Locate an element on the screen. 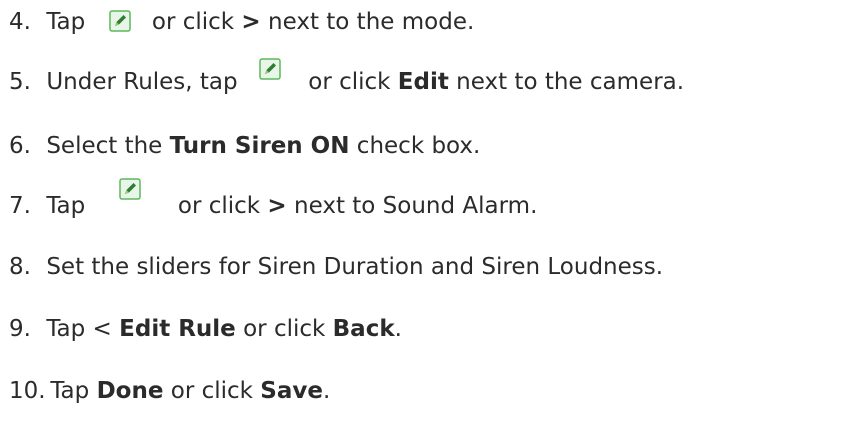  step-4: 4. Tap or click > next to the mode. is located at coordinates (241, 22).